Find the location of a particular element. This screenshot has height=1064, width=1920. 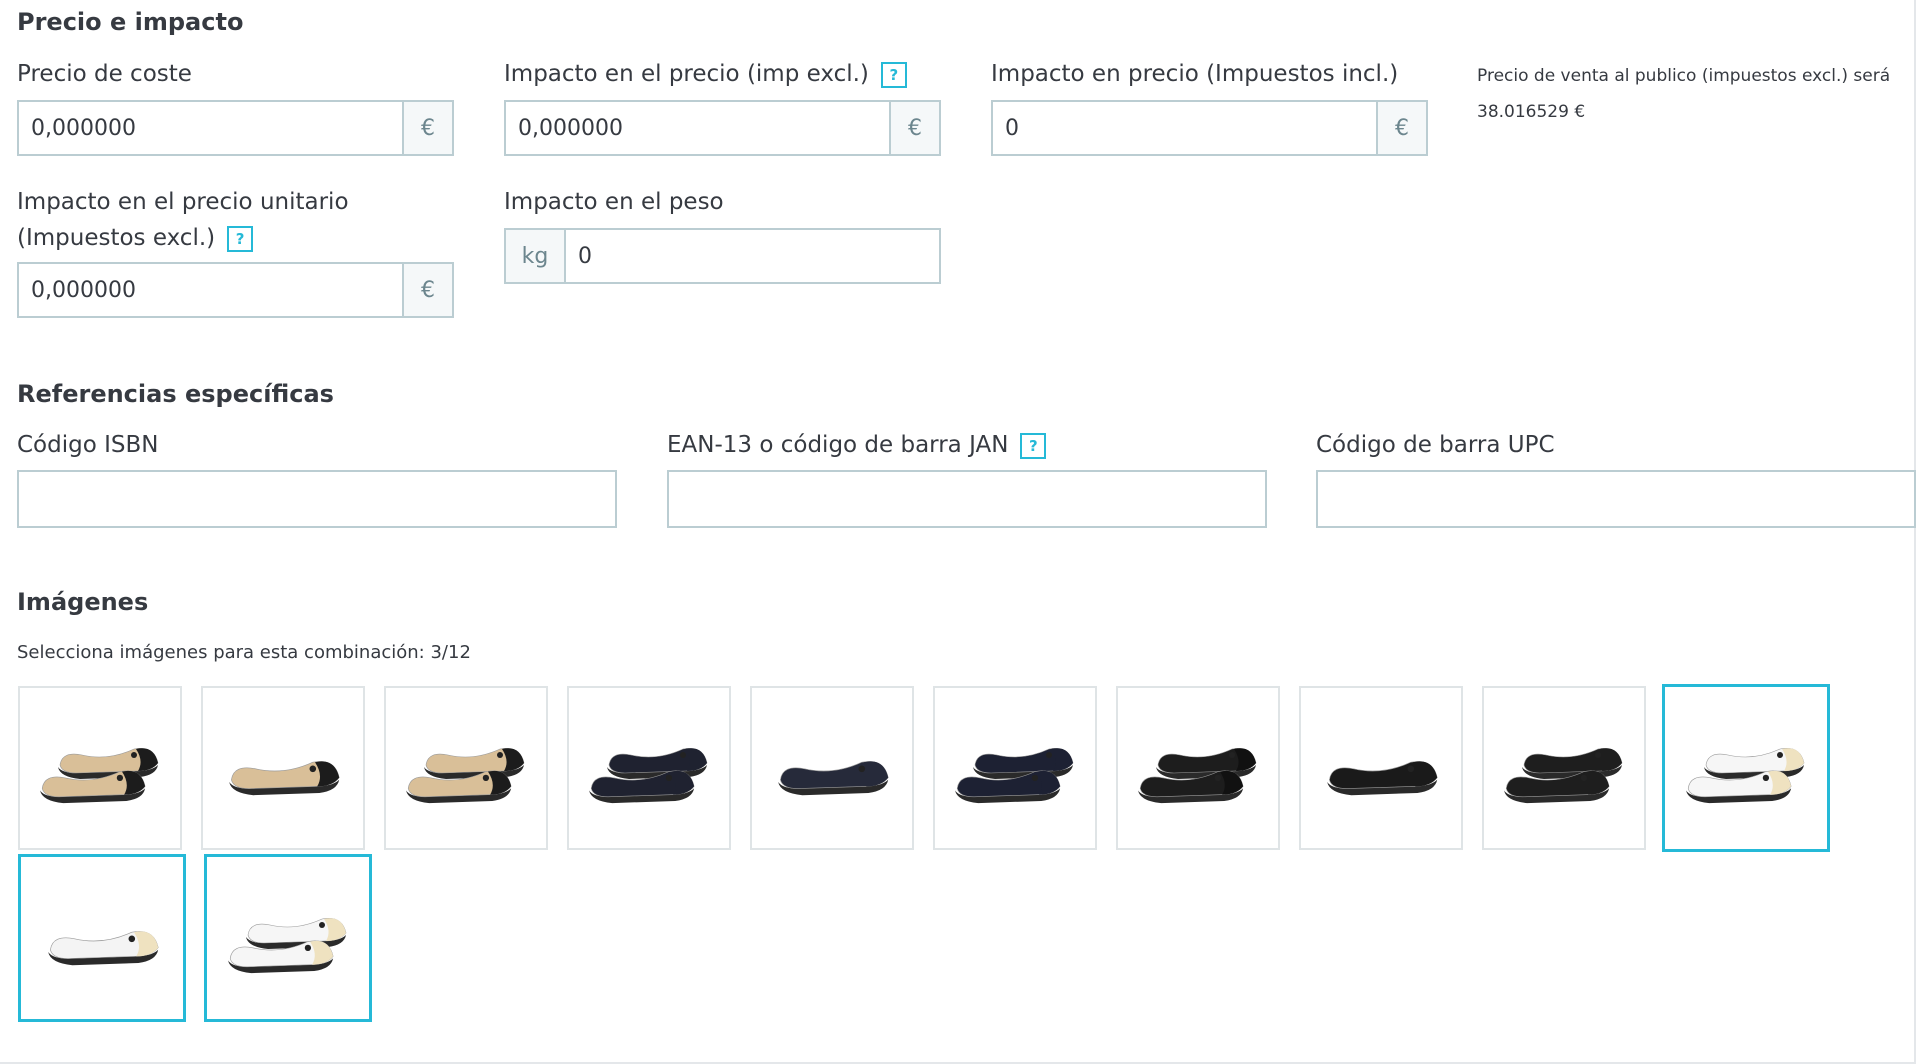

weight-unit-addon: kg is located at coordinates (536, 256).